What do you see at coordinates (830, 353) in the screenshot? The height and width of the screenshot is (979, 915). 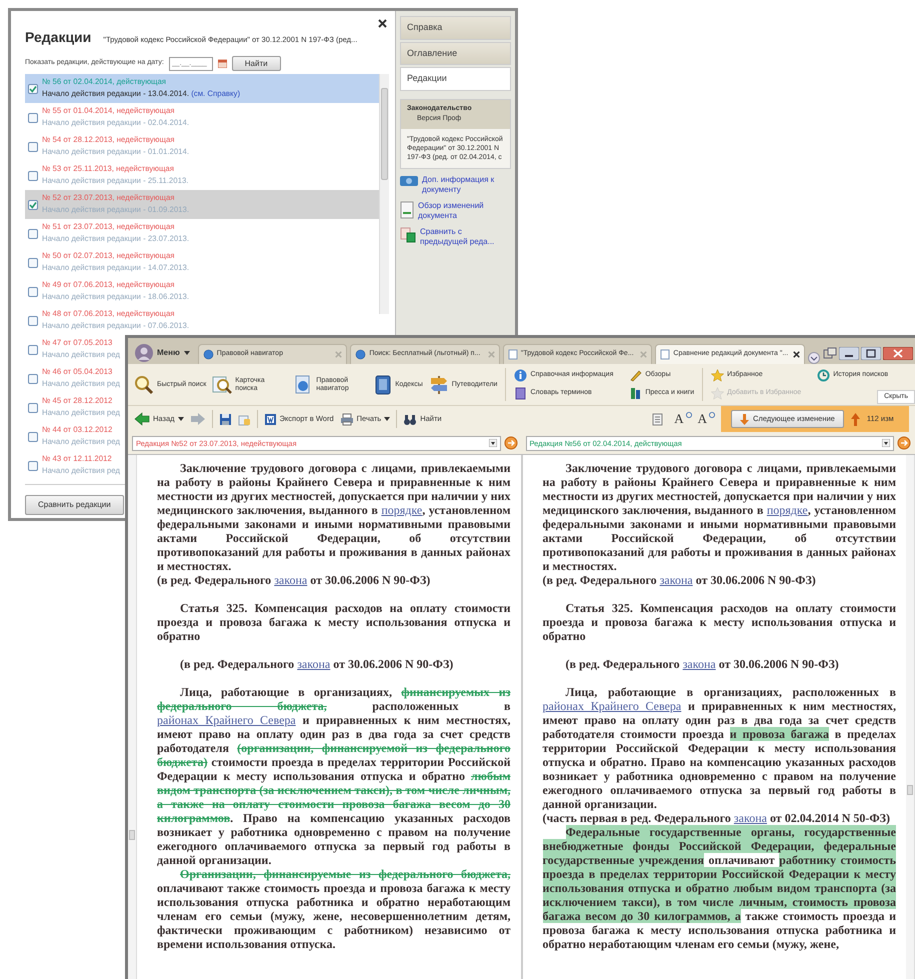 I see `restore-icon` at bounding box center [830, 353].